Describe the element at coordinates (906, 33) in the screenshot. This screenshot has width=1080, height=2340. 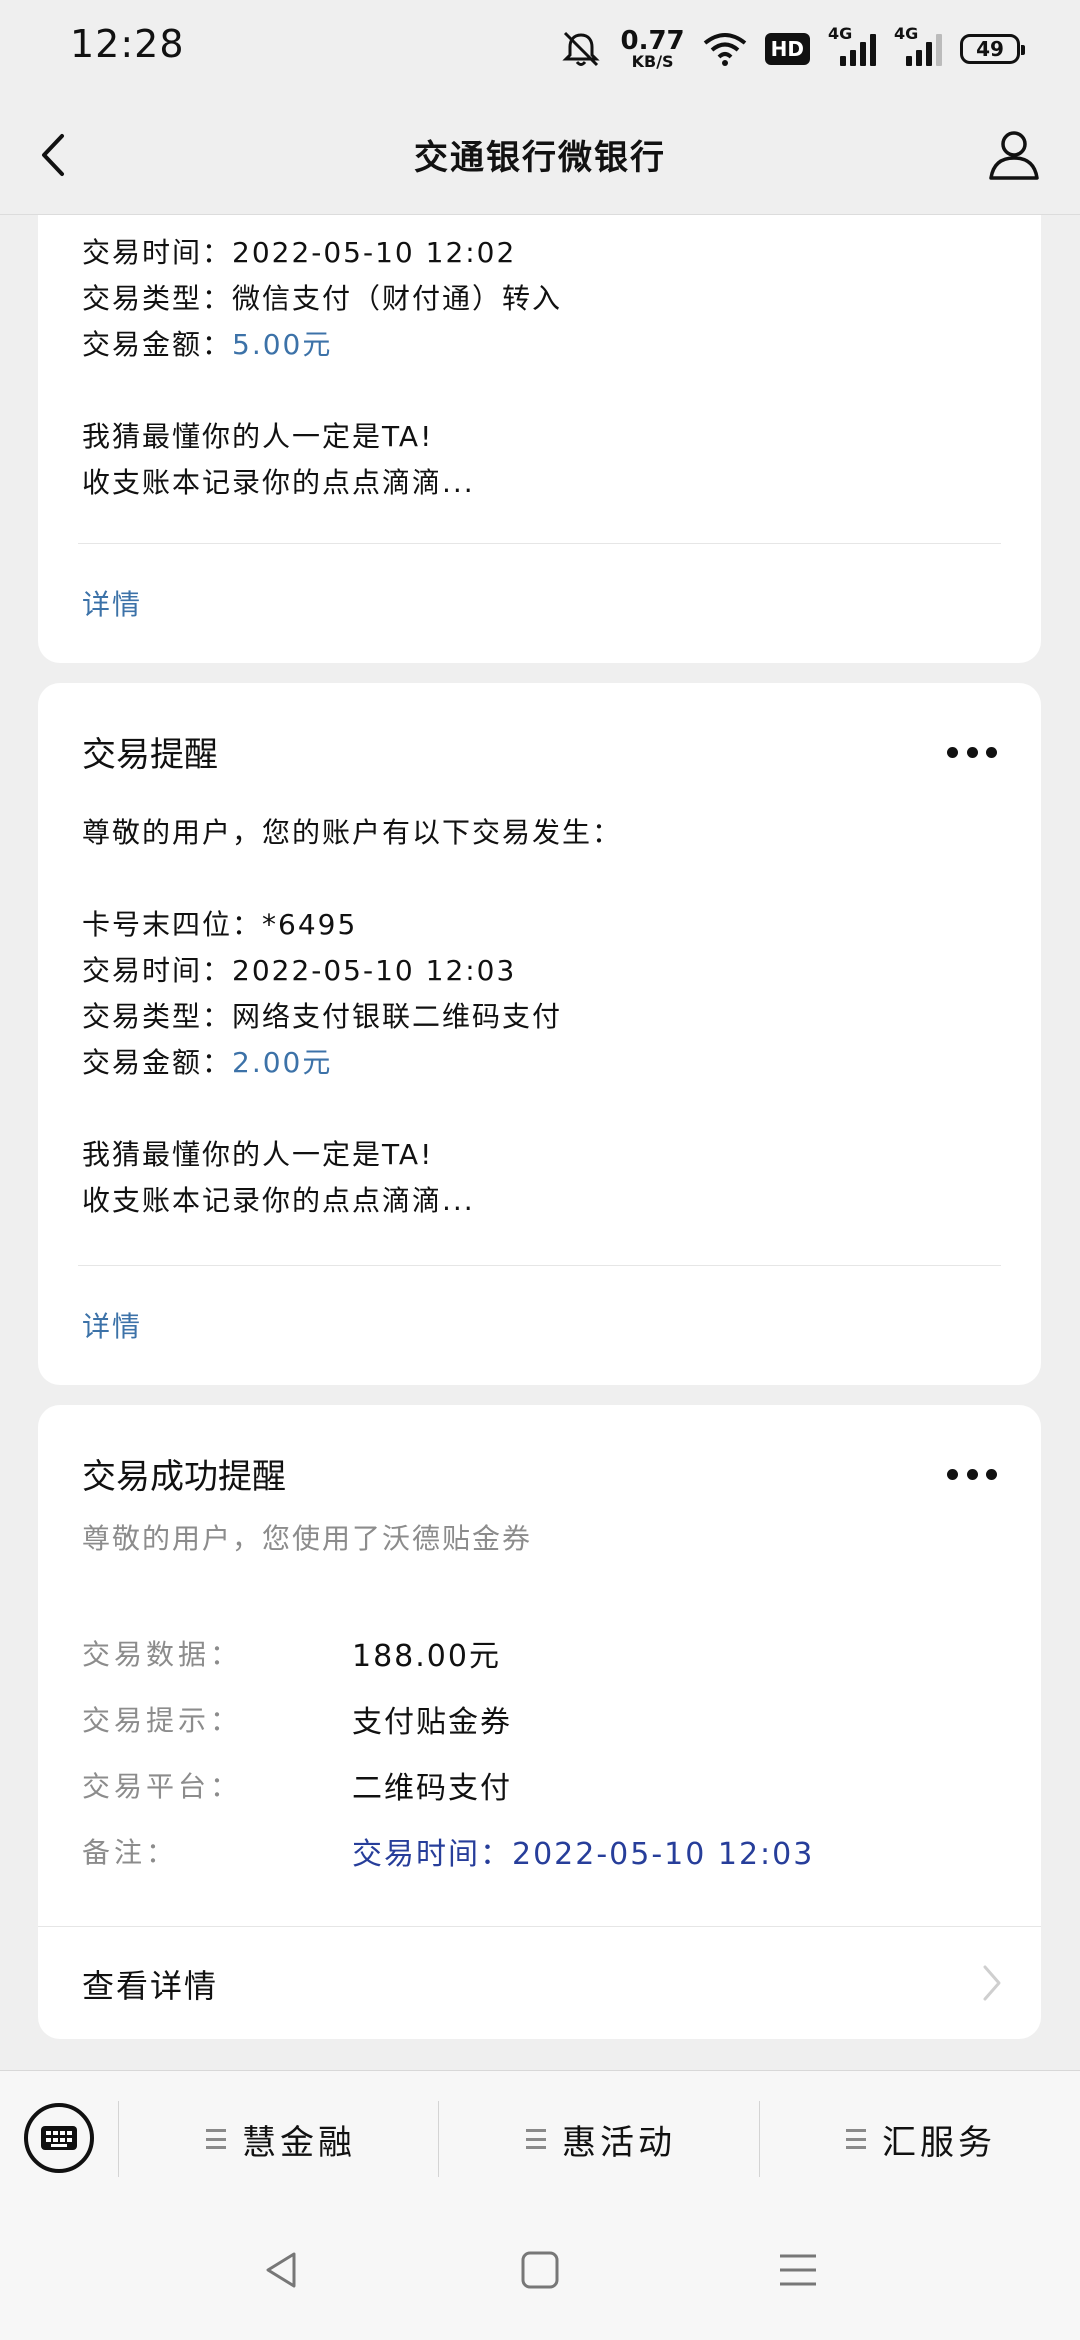
I see `signal-label-2: 4G` at that location.